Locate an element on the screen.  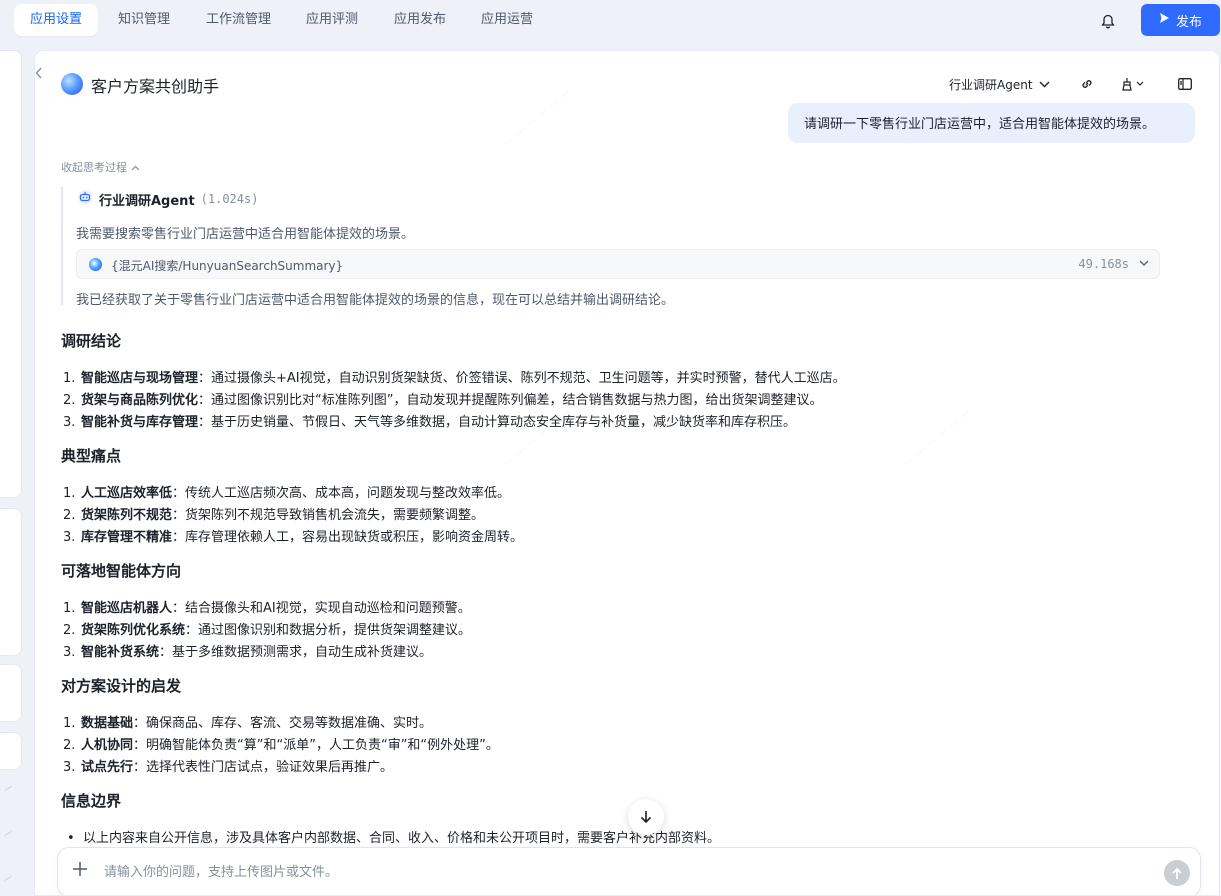
left-sidebar-collapsed is located at coordinates (12, 473).